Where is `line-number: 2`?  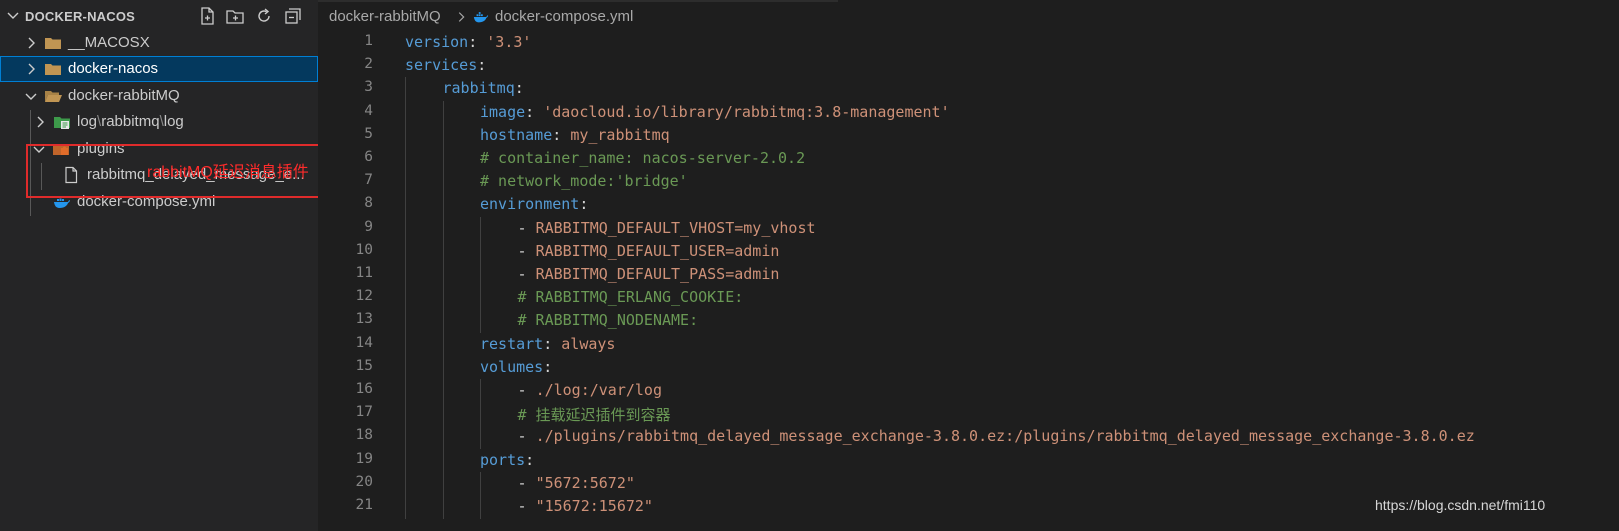
line-number: 2 is located at coordinates (368, 64).